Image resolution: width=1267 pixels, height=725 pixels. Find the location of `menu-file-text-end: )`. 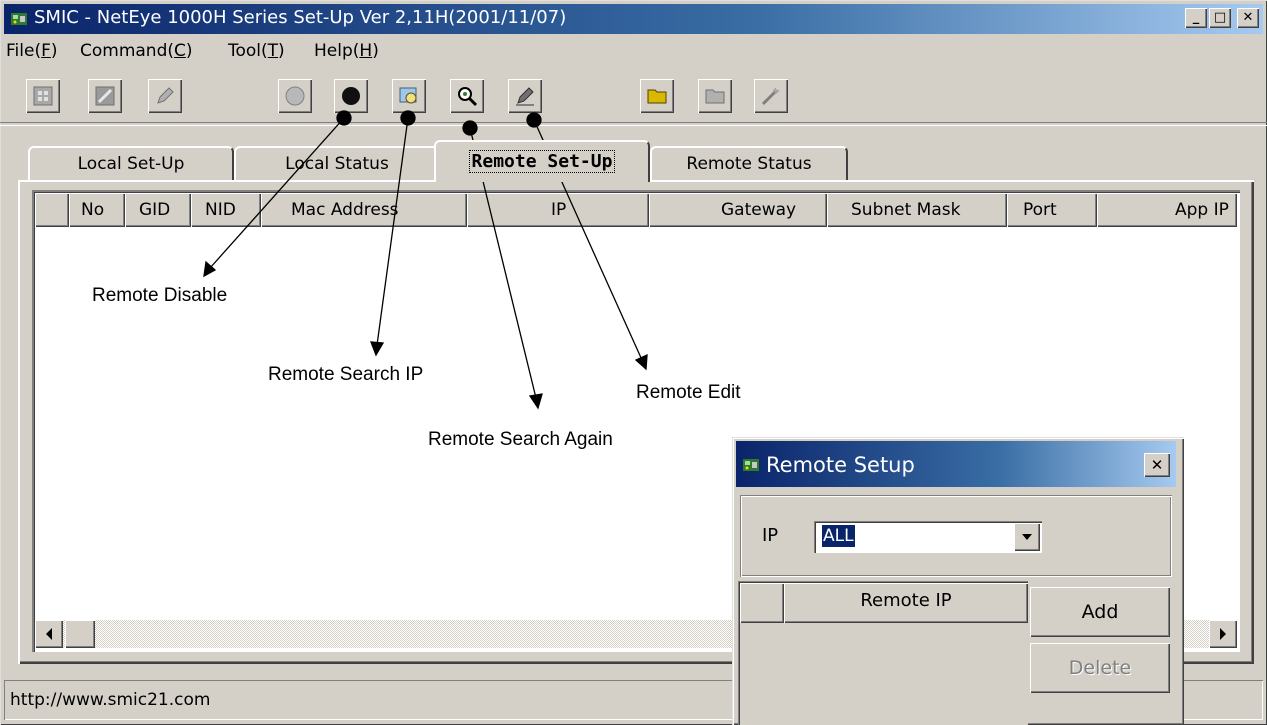

menu-file-text-end: ) is located at coordinates (54, 51).